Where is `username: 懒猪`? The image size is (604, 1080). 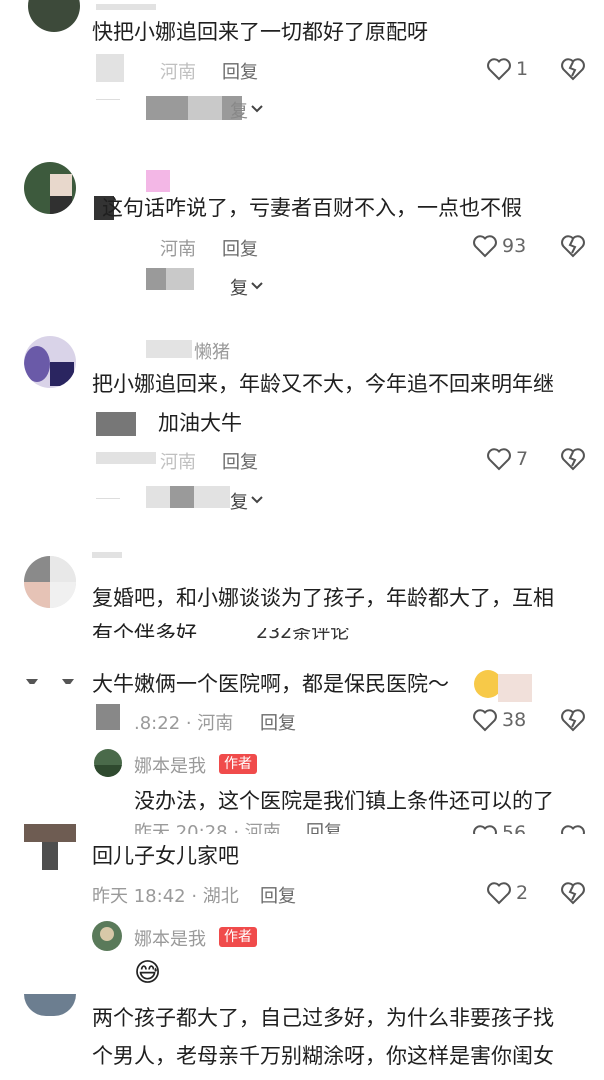
username: 懒猪 is located at coordinates (212, 352).